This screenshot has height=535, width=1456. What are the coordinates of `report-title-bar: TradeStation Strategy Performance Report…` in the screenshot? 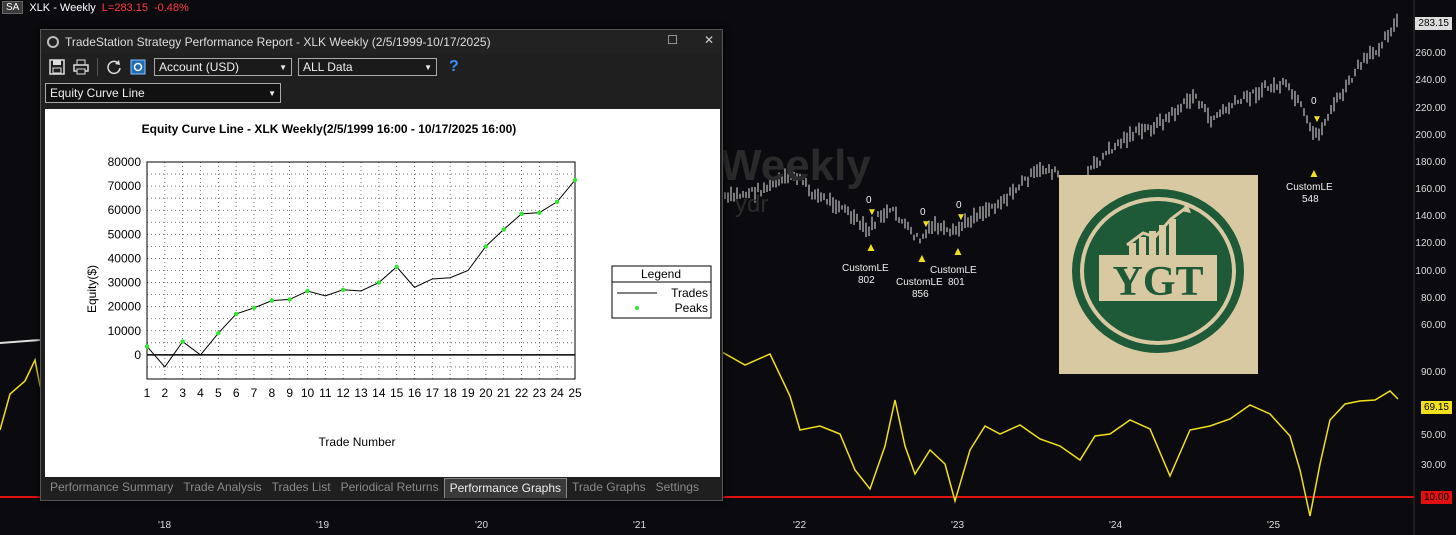 It's located at (381, 42).